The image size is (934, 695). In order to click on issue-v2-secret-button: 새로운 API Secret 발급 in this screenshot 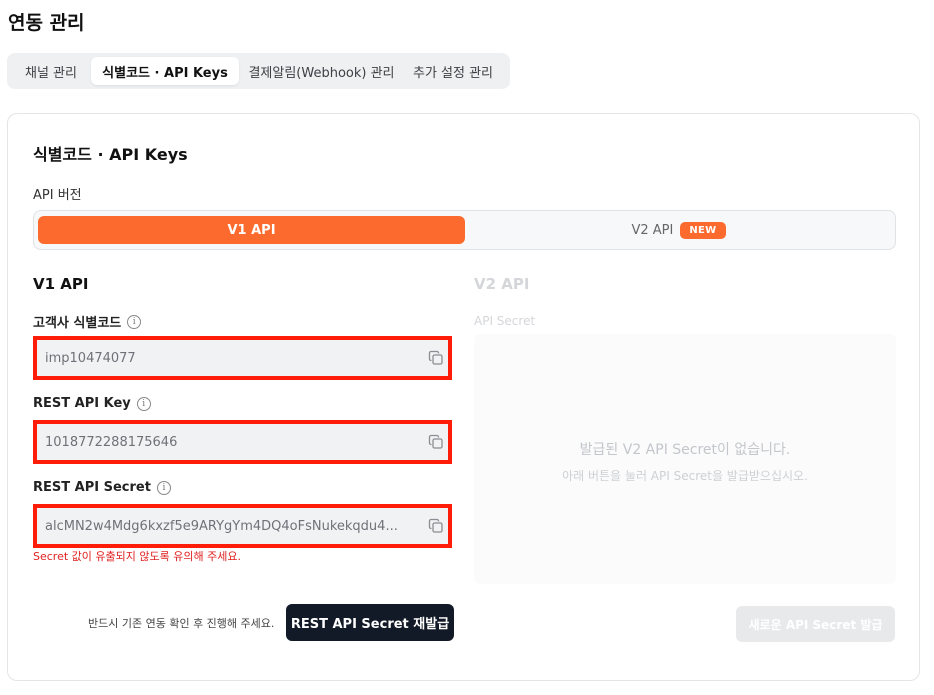, I will do `click(815, 624)`.